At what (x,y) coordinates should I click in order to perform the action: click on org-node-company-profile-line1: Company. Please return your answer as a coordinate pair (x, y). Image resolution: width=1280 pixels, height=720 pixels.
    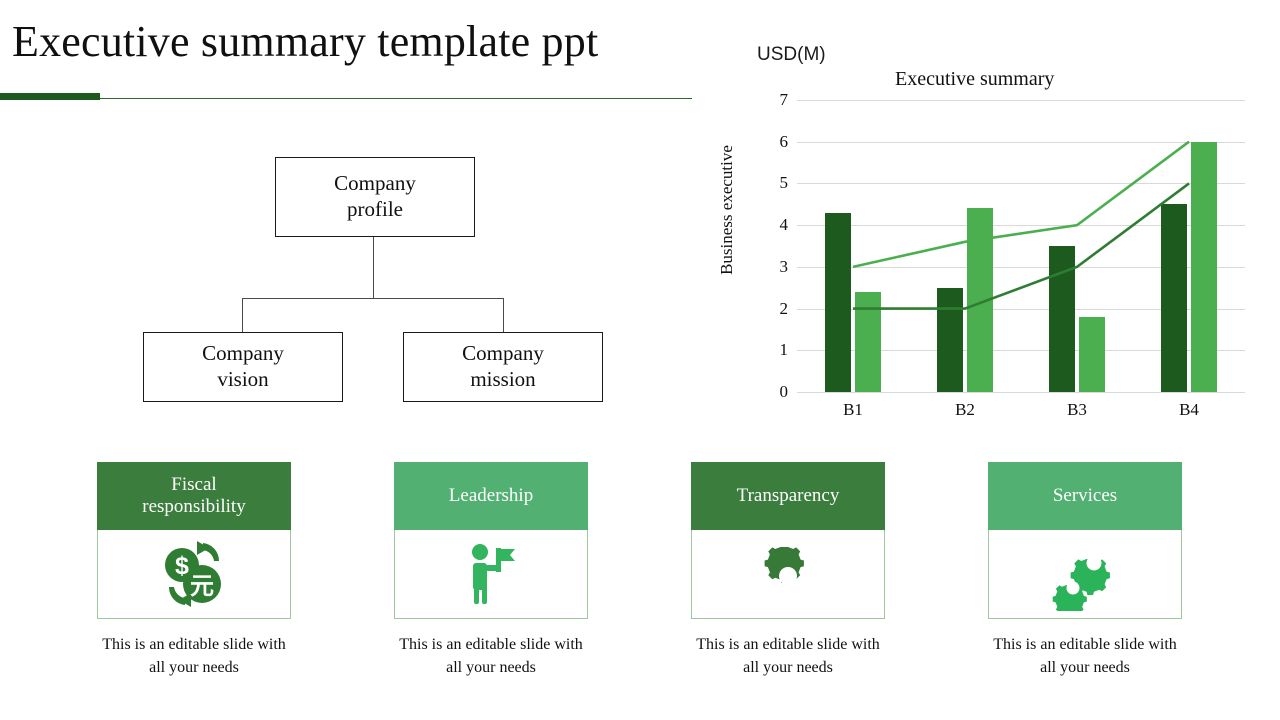
    Looking at the image, I should click on (375, 183).